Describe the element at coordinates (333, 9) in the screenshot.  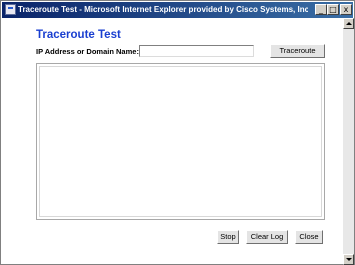
I see `maximize-button: □` at that location.